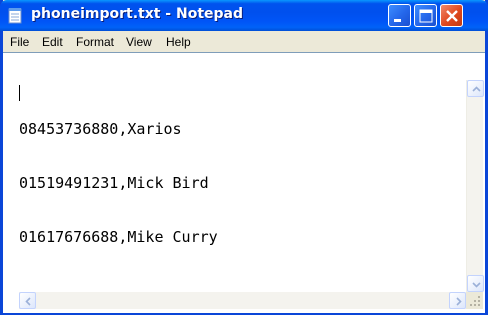  I want to click on text-line: 01519491231,Mick Bird, so click(114, 183).